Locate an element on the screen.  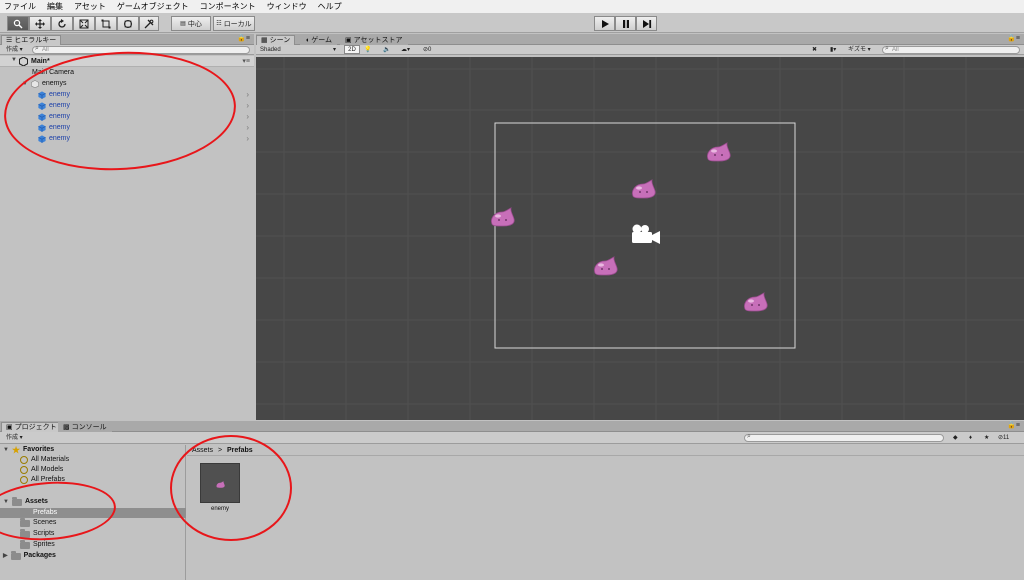
tab-game: ◖ ゲーム is located at coordinates (319, 40).